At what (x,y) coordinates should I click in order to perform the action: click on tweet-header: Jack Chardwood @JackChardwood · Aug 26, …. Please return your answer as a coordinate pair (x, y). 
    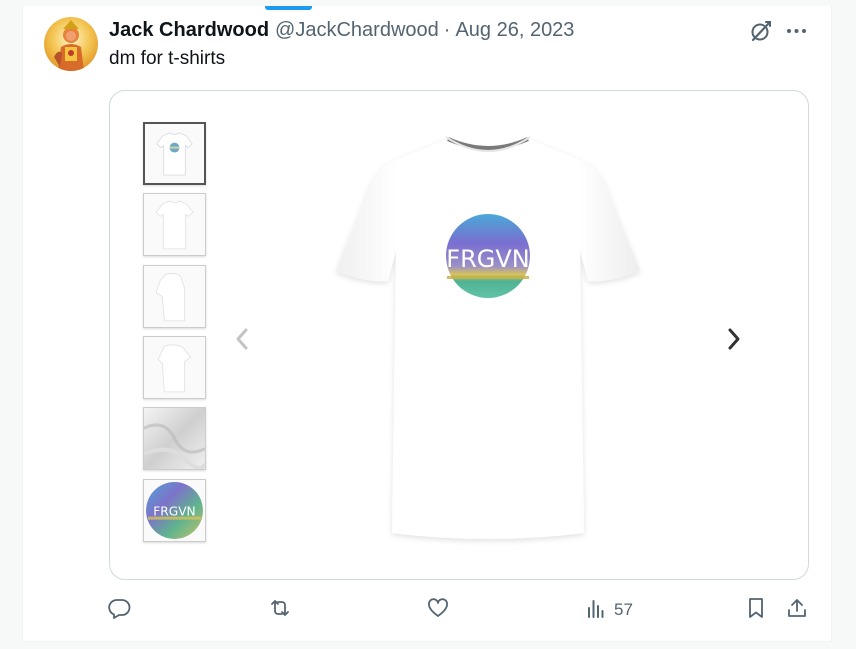
    Looking at the image, I should click on (341, 30).